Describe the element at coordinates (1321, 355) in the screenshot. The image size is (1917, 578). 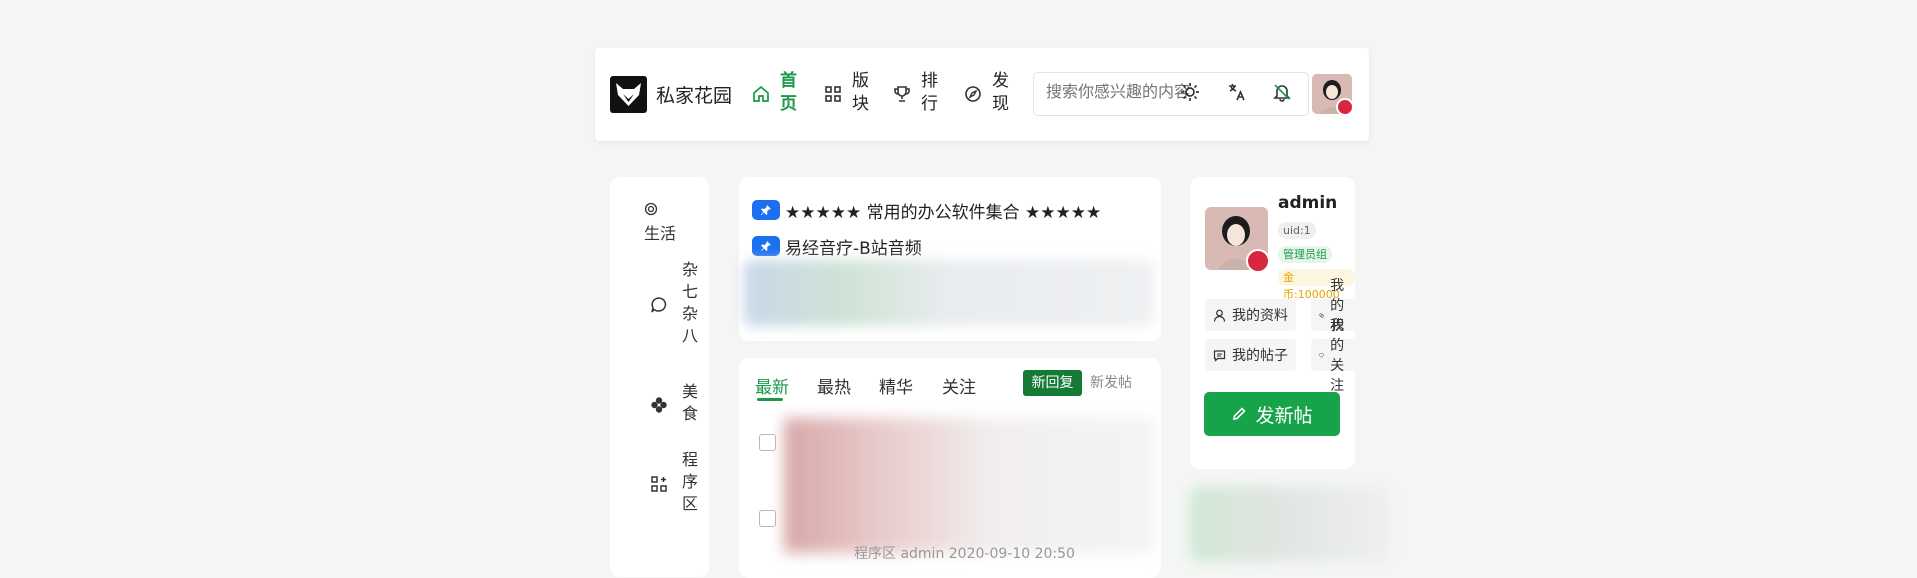
I see `heart-icon` at that location.